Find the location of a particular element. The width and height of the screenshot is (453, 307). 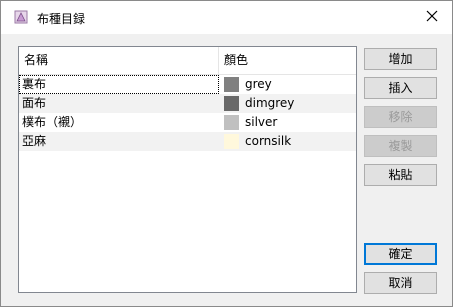

close-icon is located at coordinates (432, 17).